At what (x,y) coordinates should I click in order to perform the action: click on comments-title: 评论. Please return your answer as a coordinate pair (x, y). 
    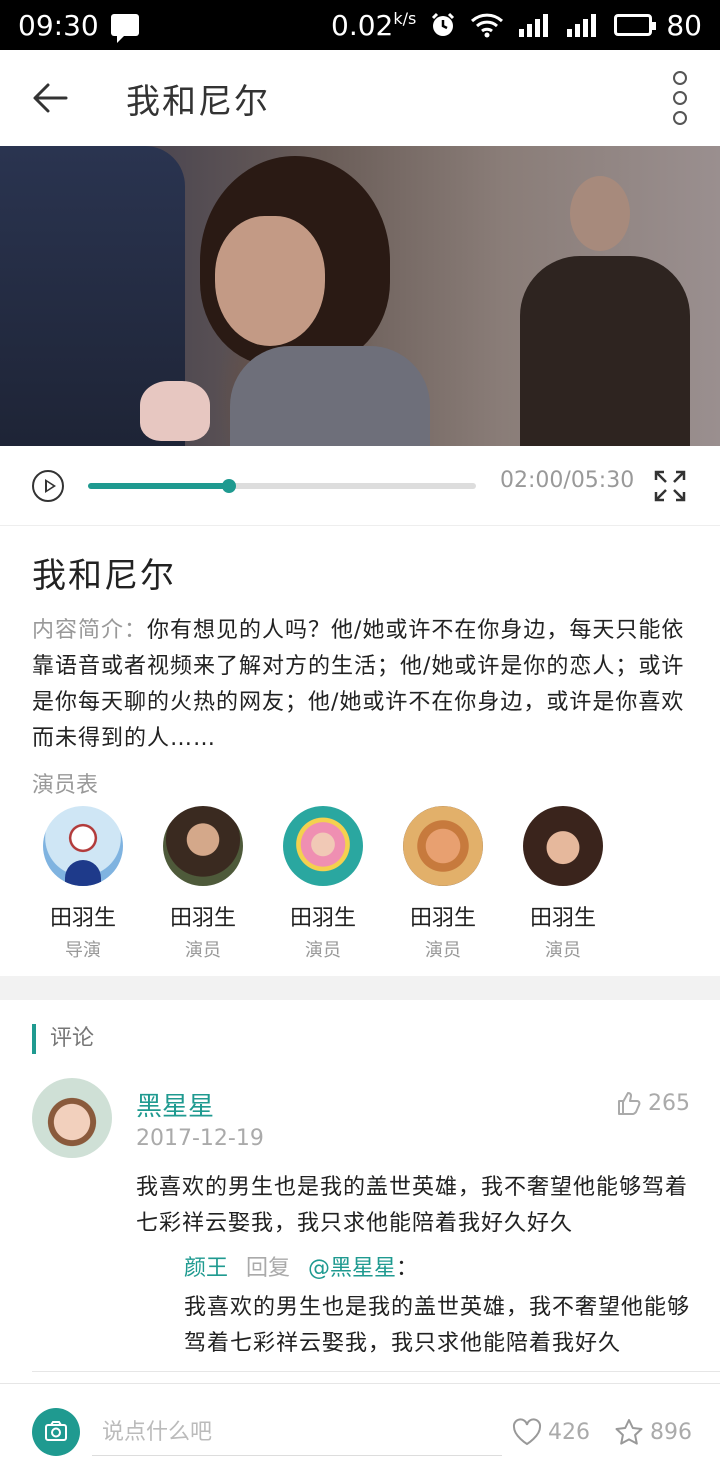
    Looking at the image, I should click on (63, 1039).